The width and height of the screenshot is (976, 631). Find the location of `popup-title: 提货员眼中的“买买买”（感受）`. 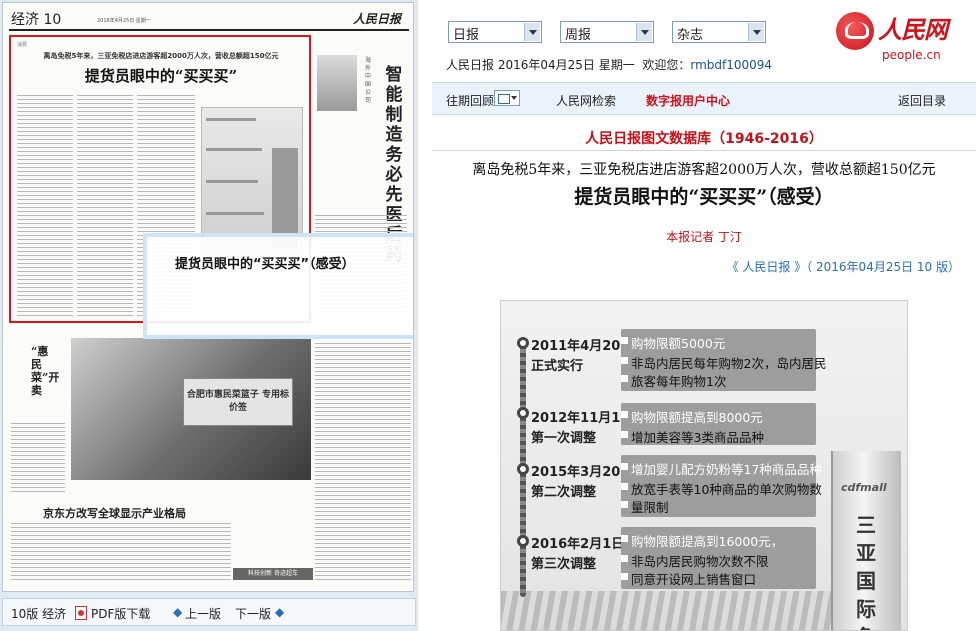

popup-title: 提货员眼中的“买买买”（感受） is located at coordinates (265, 264).